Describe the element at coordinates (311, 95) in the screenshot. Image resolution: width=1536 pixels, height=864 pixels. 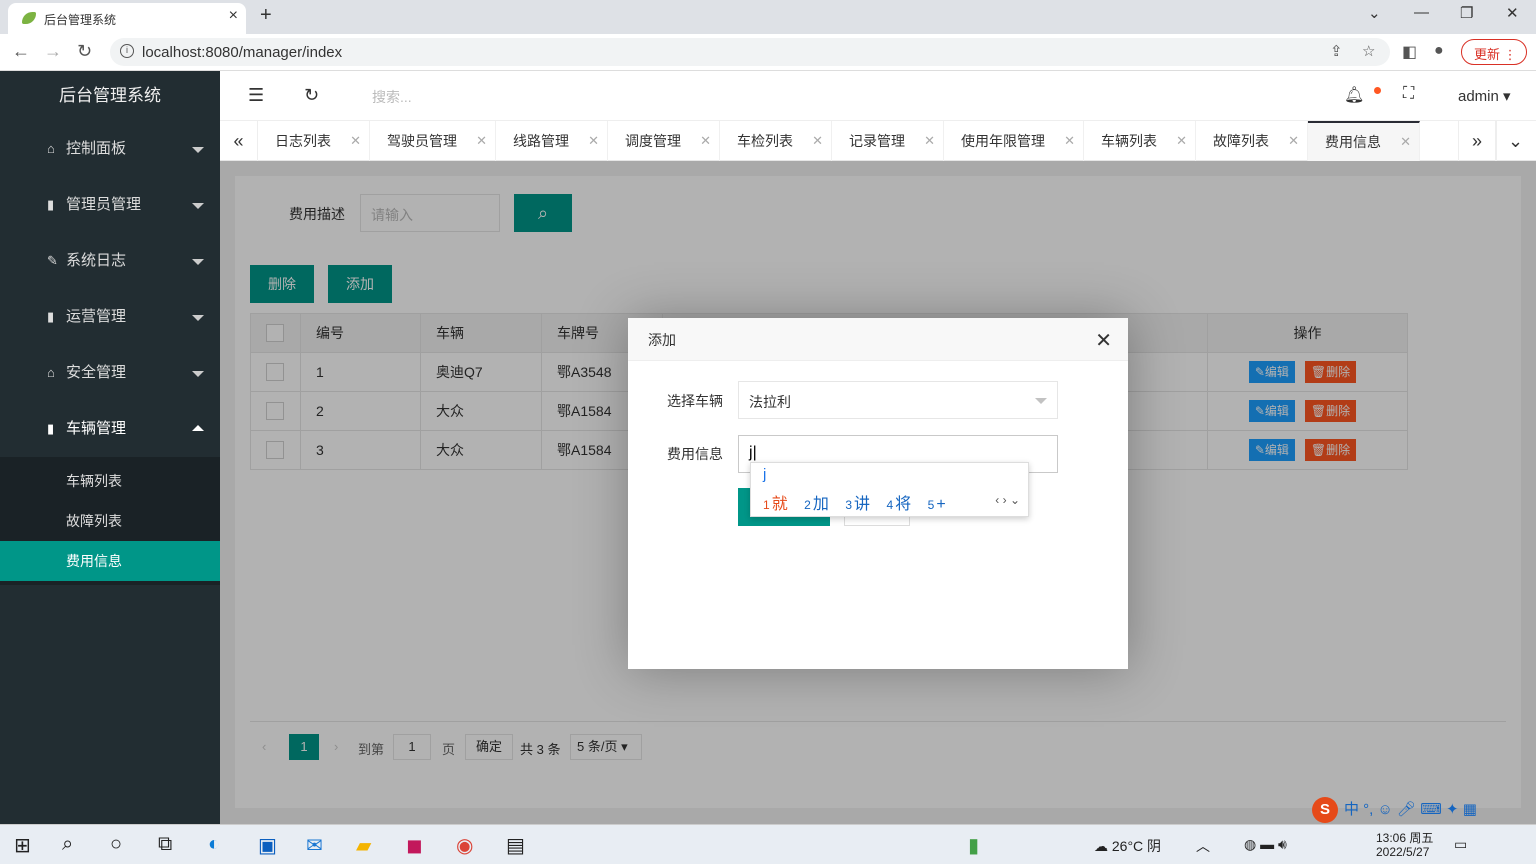
I see `refresh-icon: ↻` at that location.